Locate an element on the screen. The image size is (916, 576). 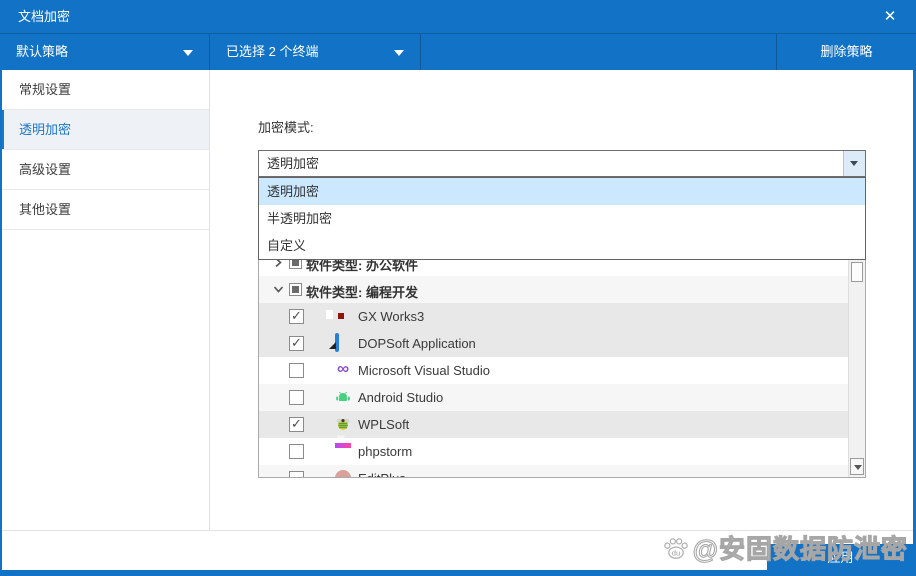
software-row: GX Works3 is located at coordinates (553, 316).